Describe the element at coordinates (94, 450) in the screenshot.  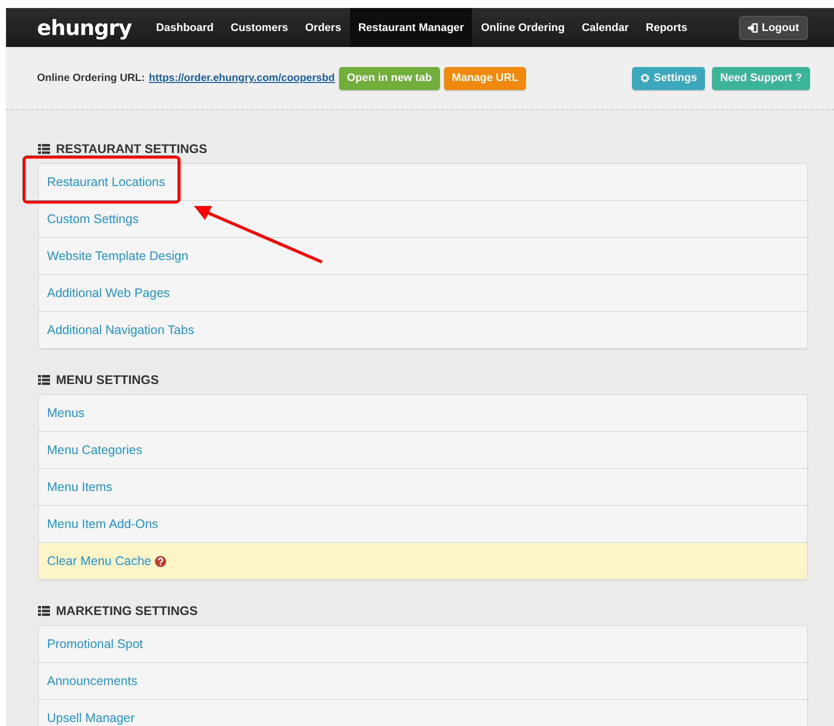
I see `settings-link: Menu Categories` at that location.